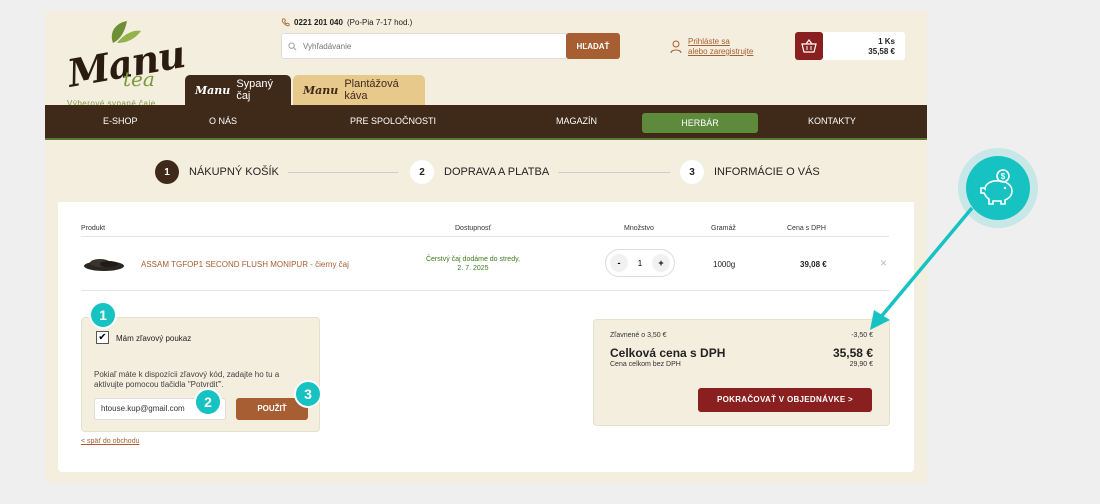 The width and height of the screenshot is (1100, 504). What do you see at coordinates (208, 402) in the screenshot?
I see `annotation-badge-2: 2` at bounding box center [208, 402].